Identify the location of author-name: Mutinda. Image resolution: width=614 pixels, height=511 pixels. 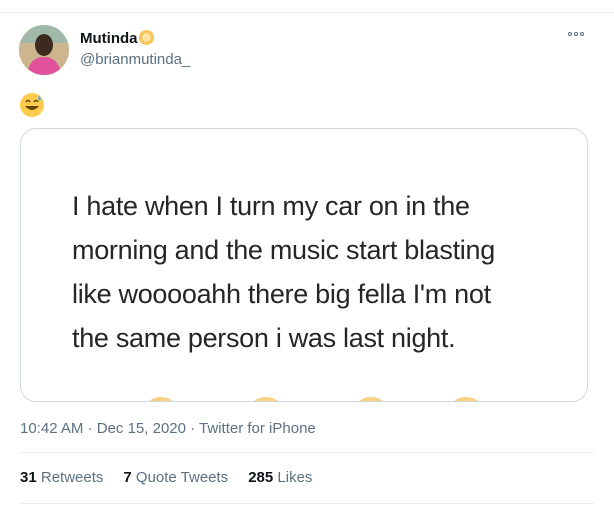
(117, 38).